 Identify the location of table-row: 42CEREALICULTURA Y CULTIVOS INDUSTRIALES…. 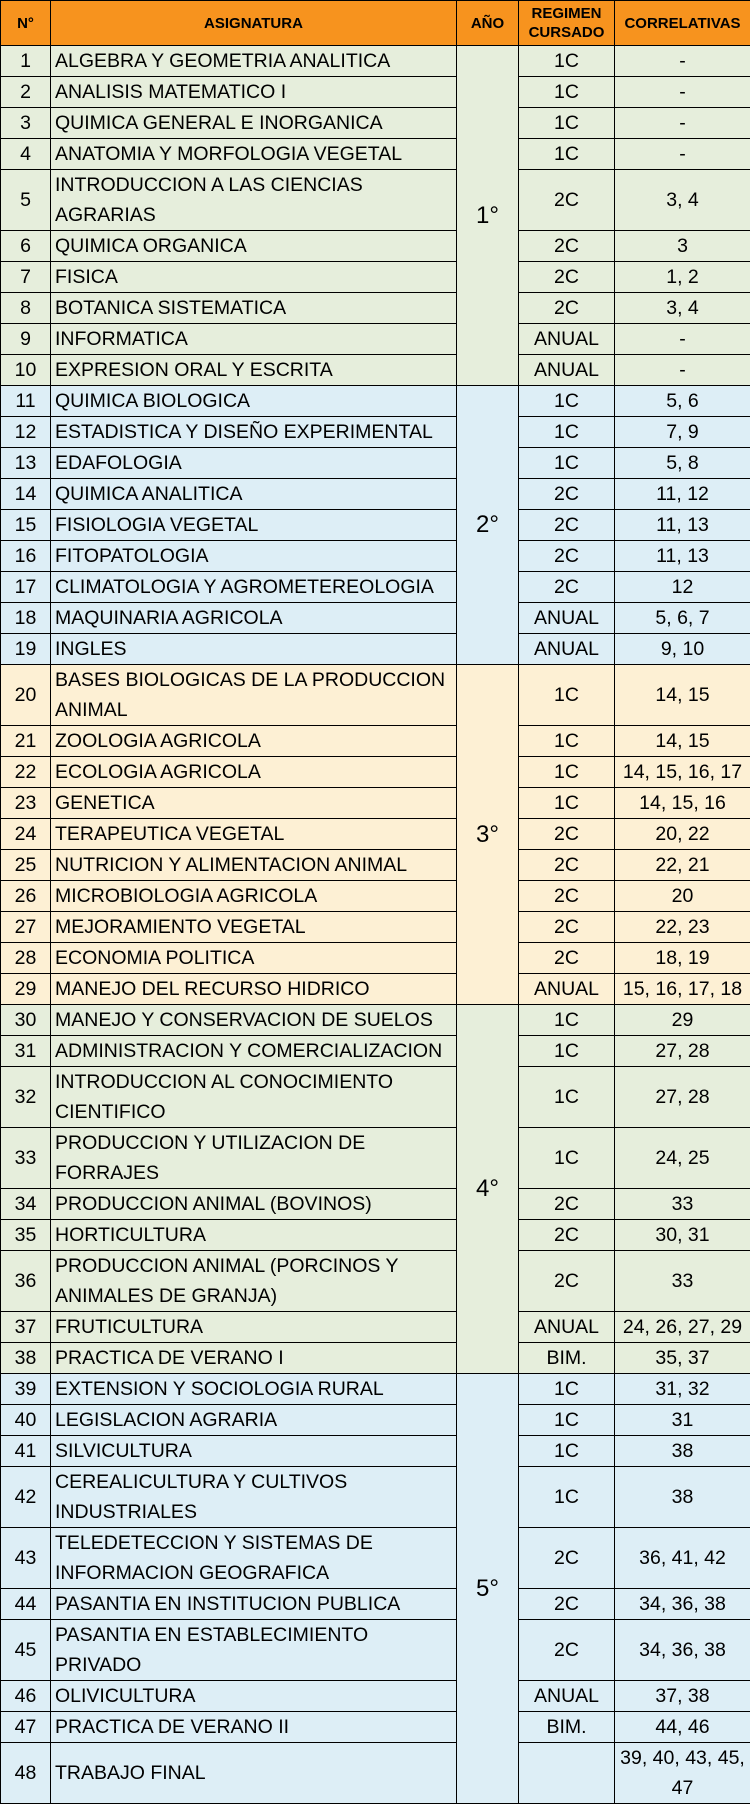
(375, 1497).